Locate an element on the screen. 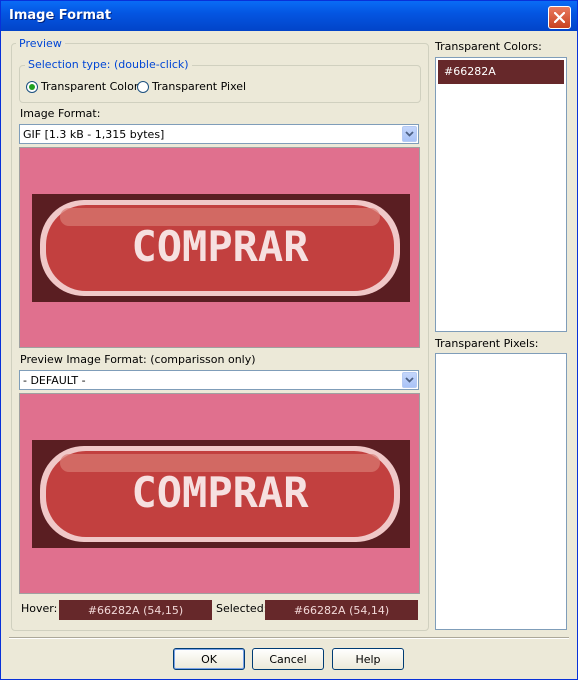 The image size is (578, 680). compra-button-image: COMPRAR is located at coordinates (221, 248).